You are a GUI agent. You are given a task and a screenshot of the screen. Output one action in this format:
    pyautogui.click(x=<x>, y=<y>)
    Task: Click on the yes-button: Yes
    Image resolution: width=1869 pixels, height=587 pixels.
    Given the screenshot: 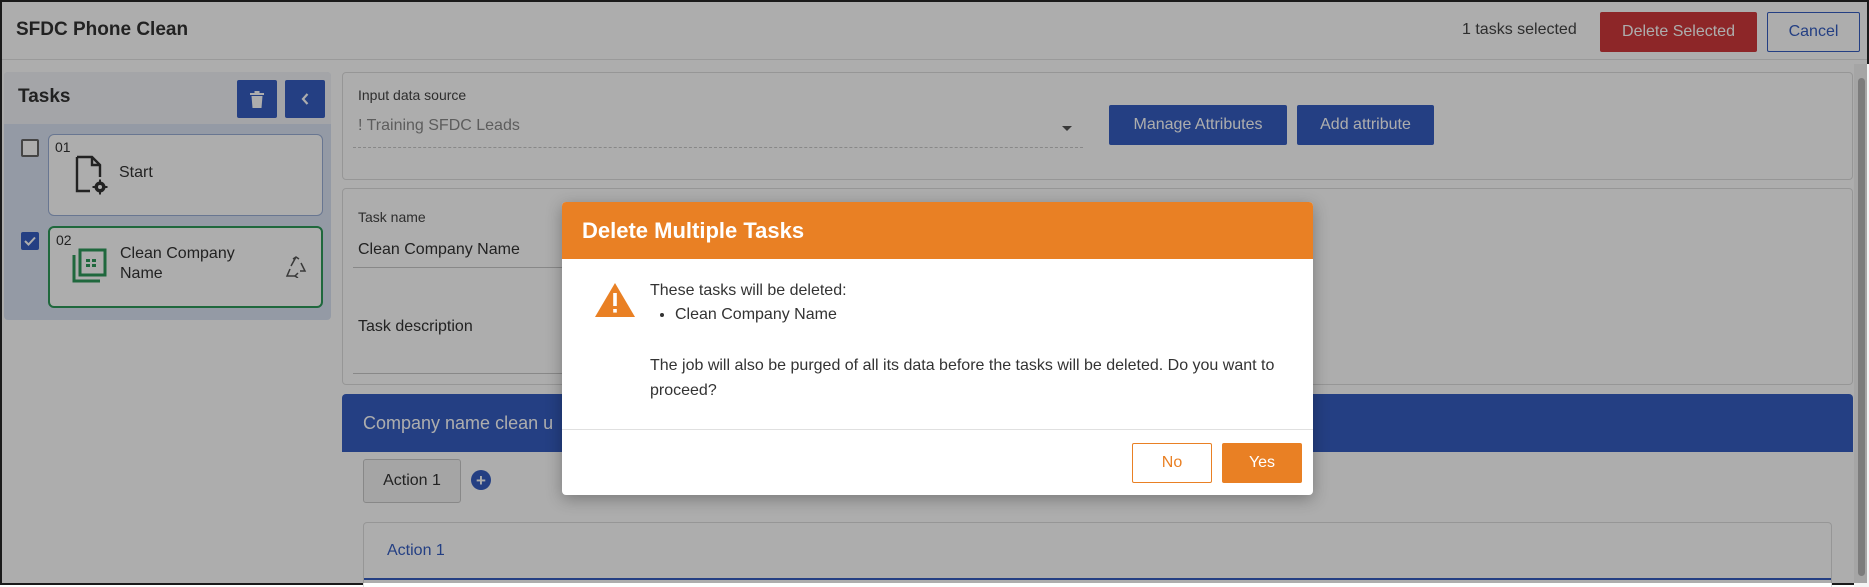 What is the action you would take?
    pyautogui.click(x=1262, y=463)
    